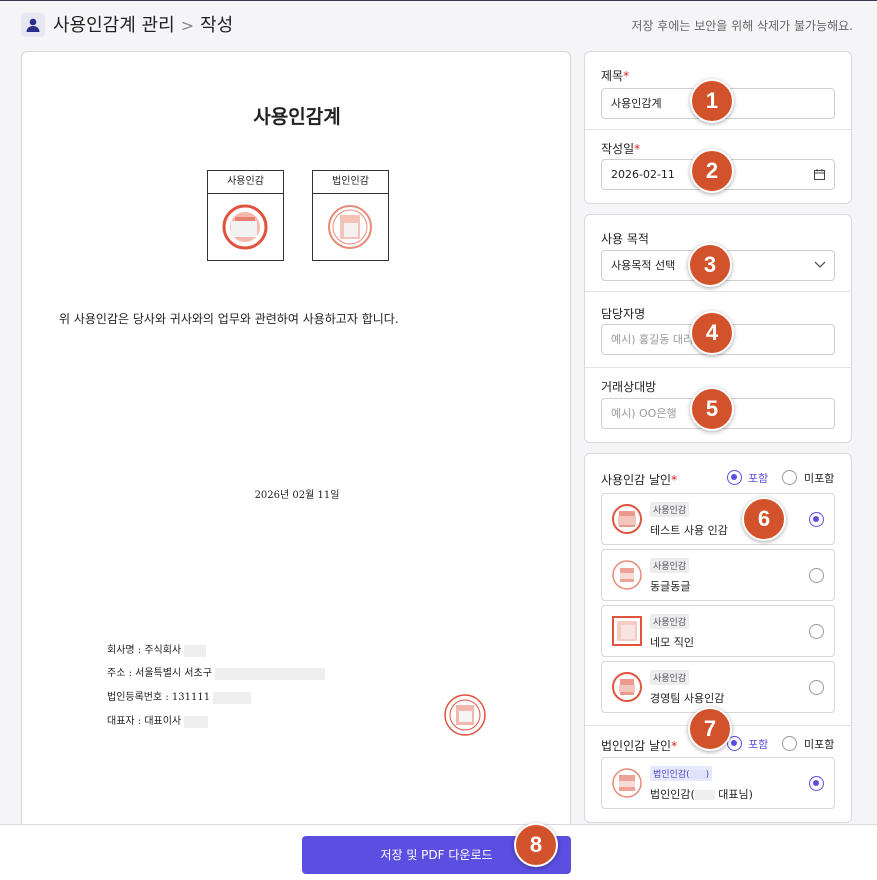  Describe the element at coordinates (216, 672) in the screenshot. I see `address-line: 주소 : 서울특별시 서초구` at that location.